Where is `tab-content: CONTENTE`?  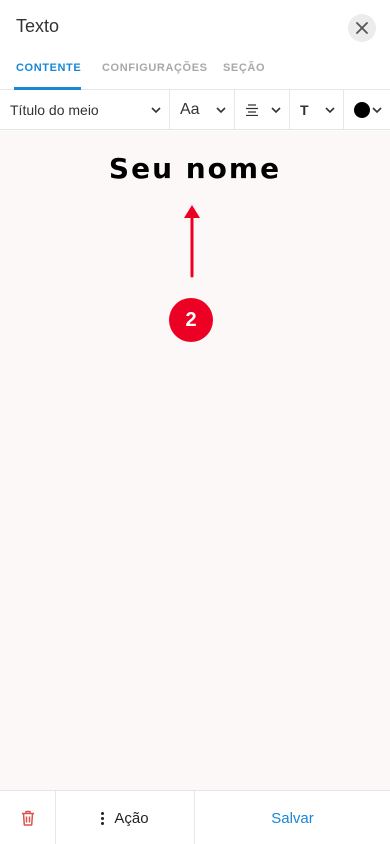
tab-content: CONTENTE is located at coordinates (48, 68).